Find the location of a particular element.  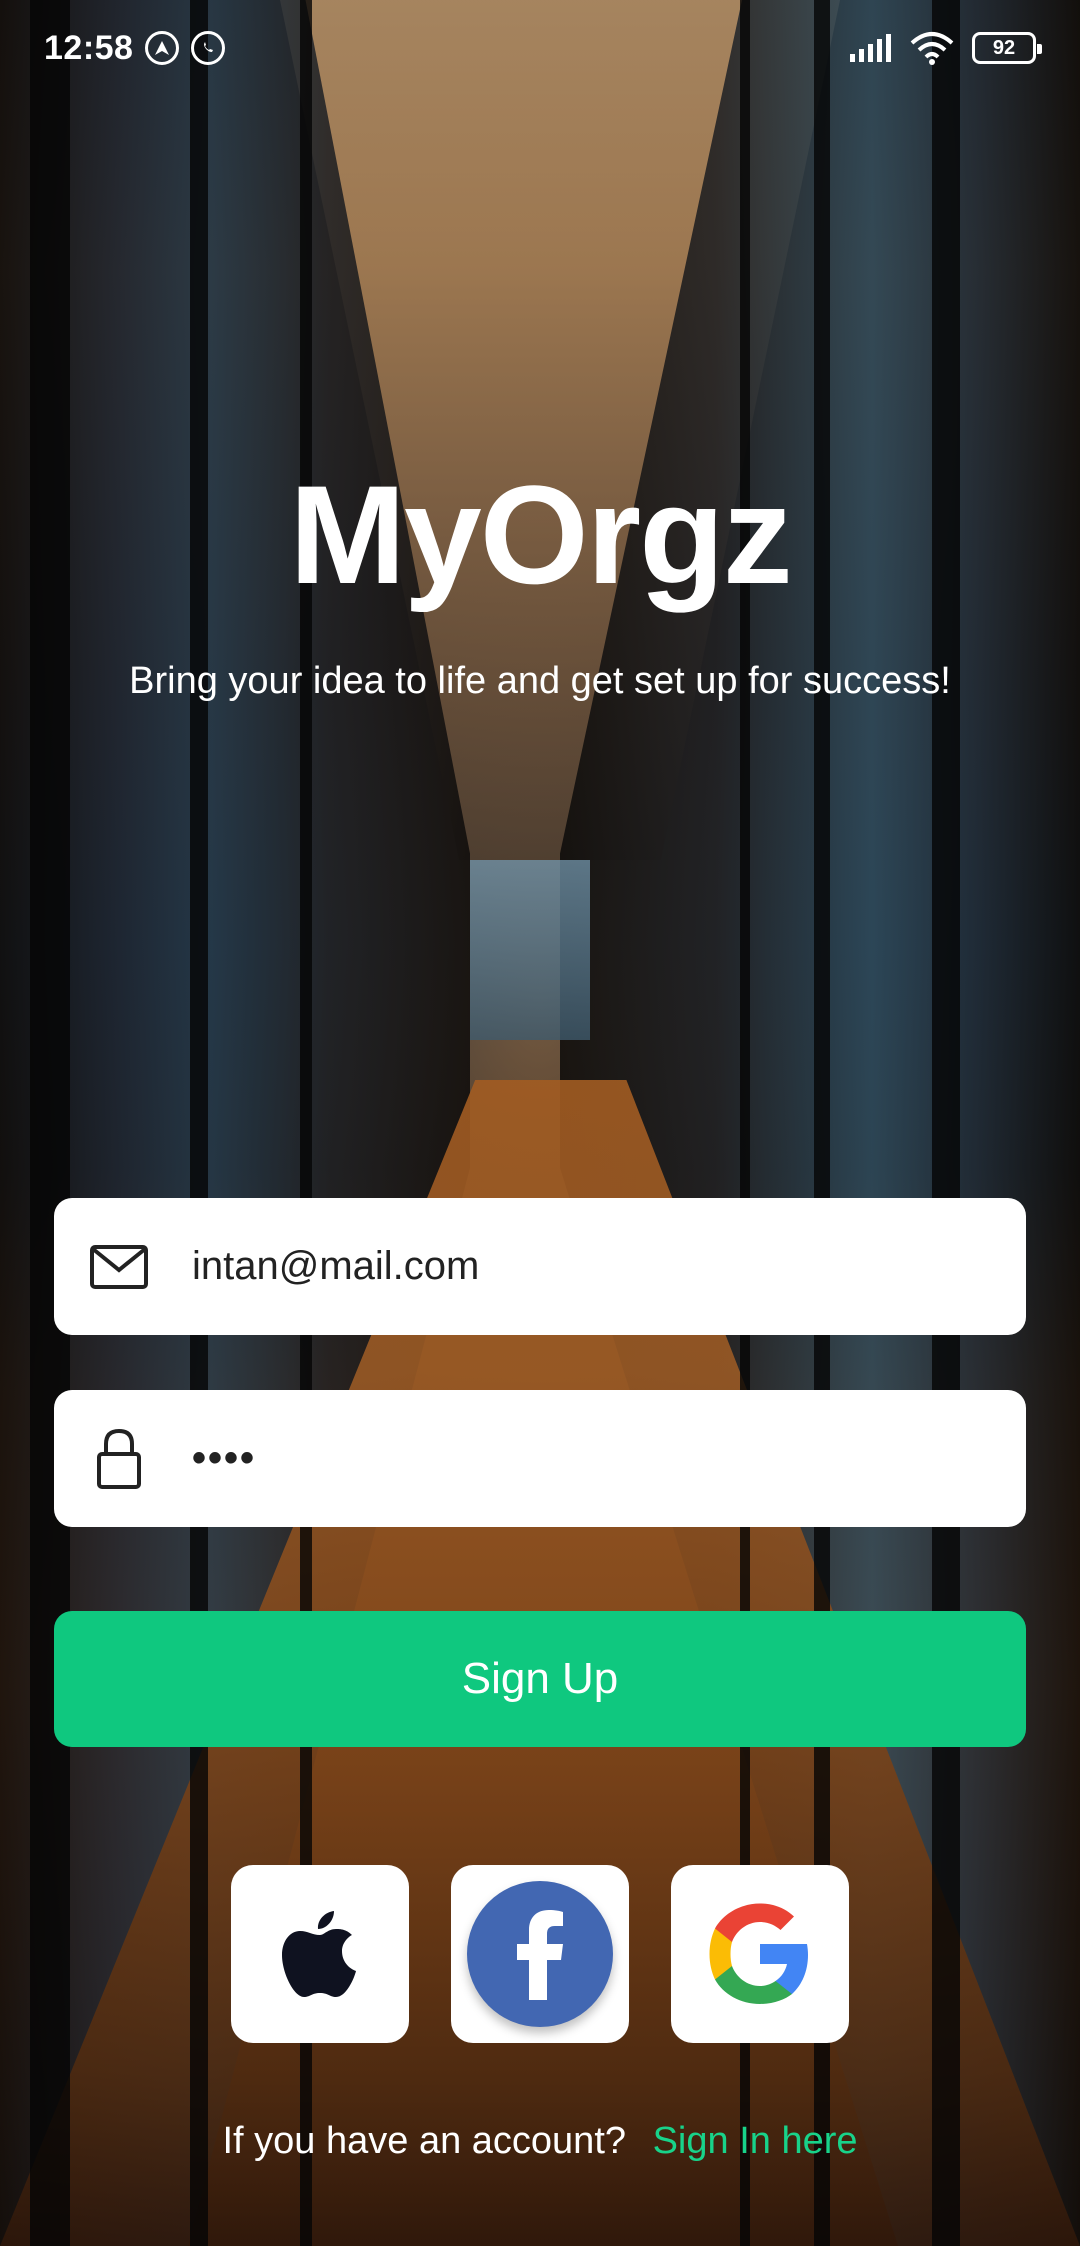

email-field: intan@mail.com is located at coordinates (540, 1266).